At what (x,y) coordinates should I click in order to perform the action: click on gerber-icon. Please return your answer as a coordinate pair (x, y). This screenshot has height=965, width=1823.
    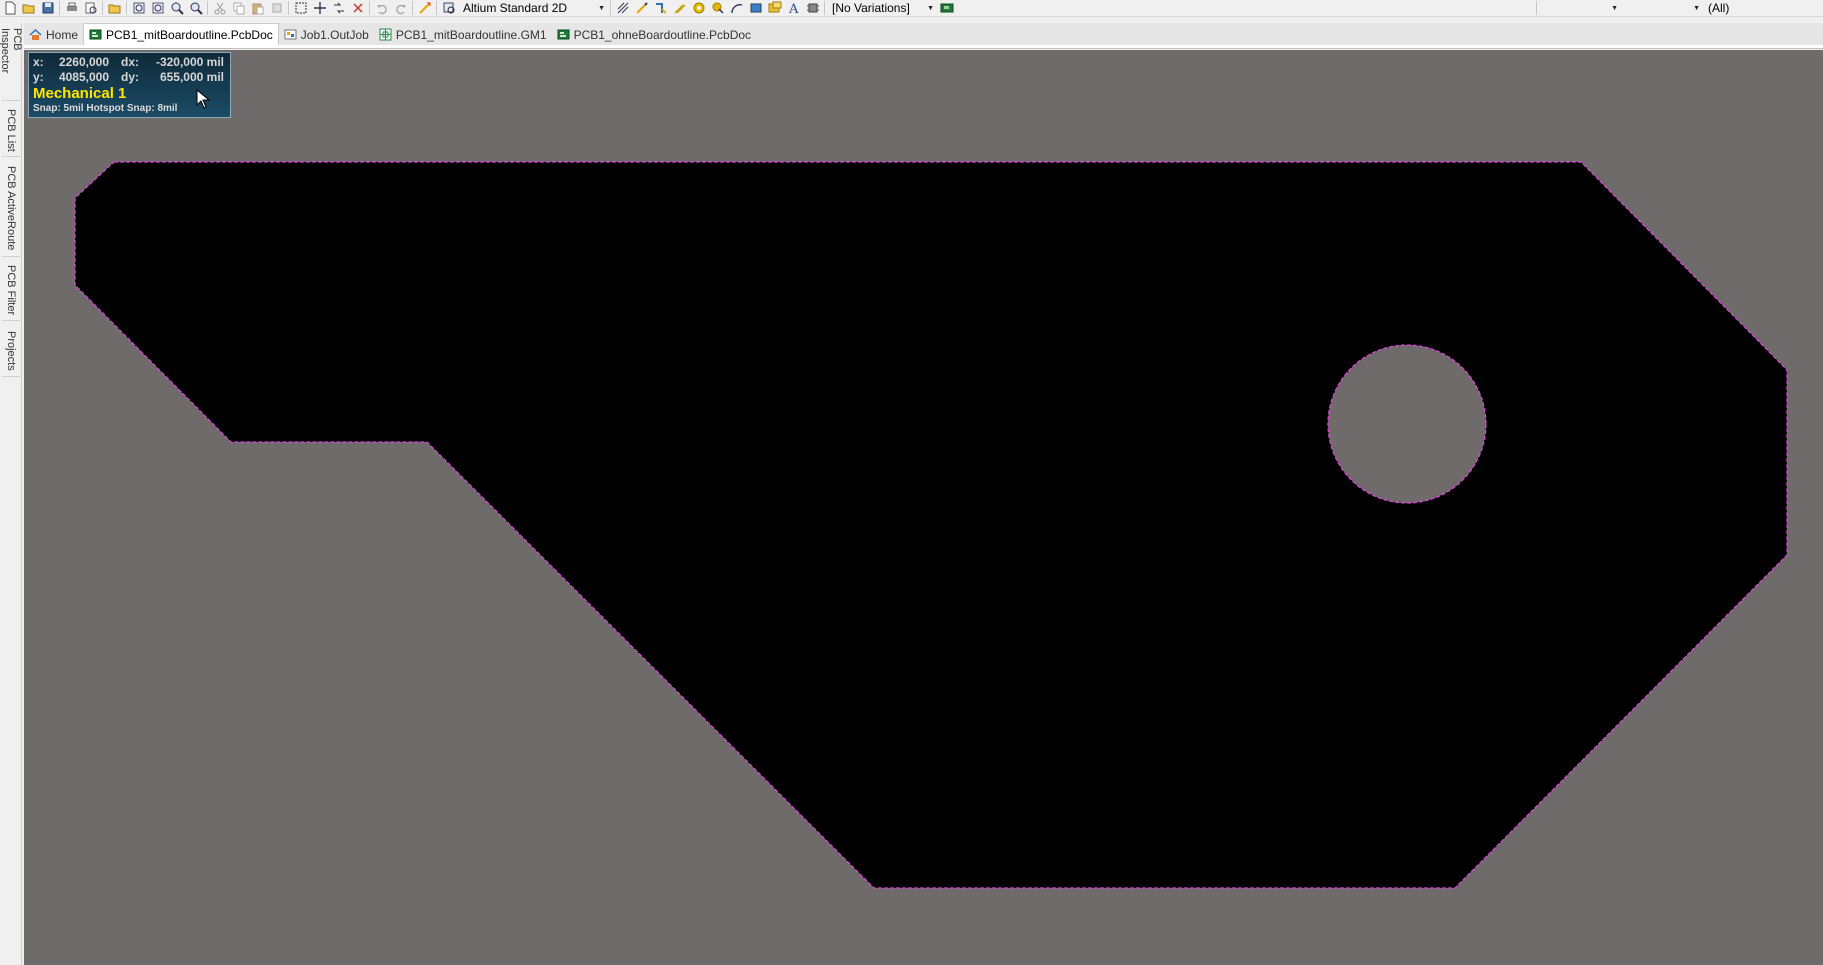
    Looking at the image, I should click on (385, 34).